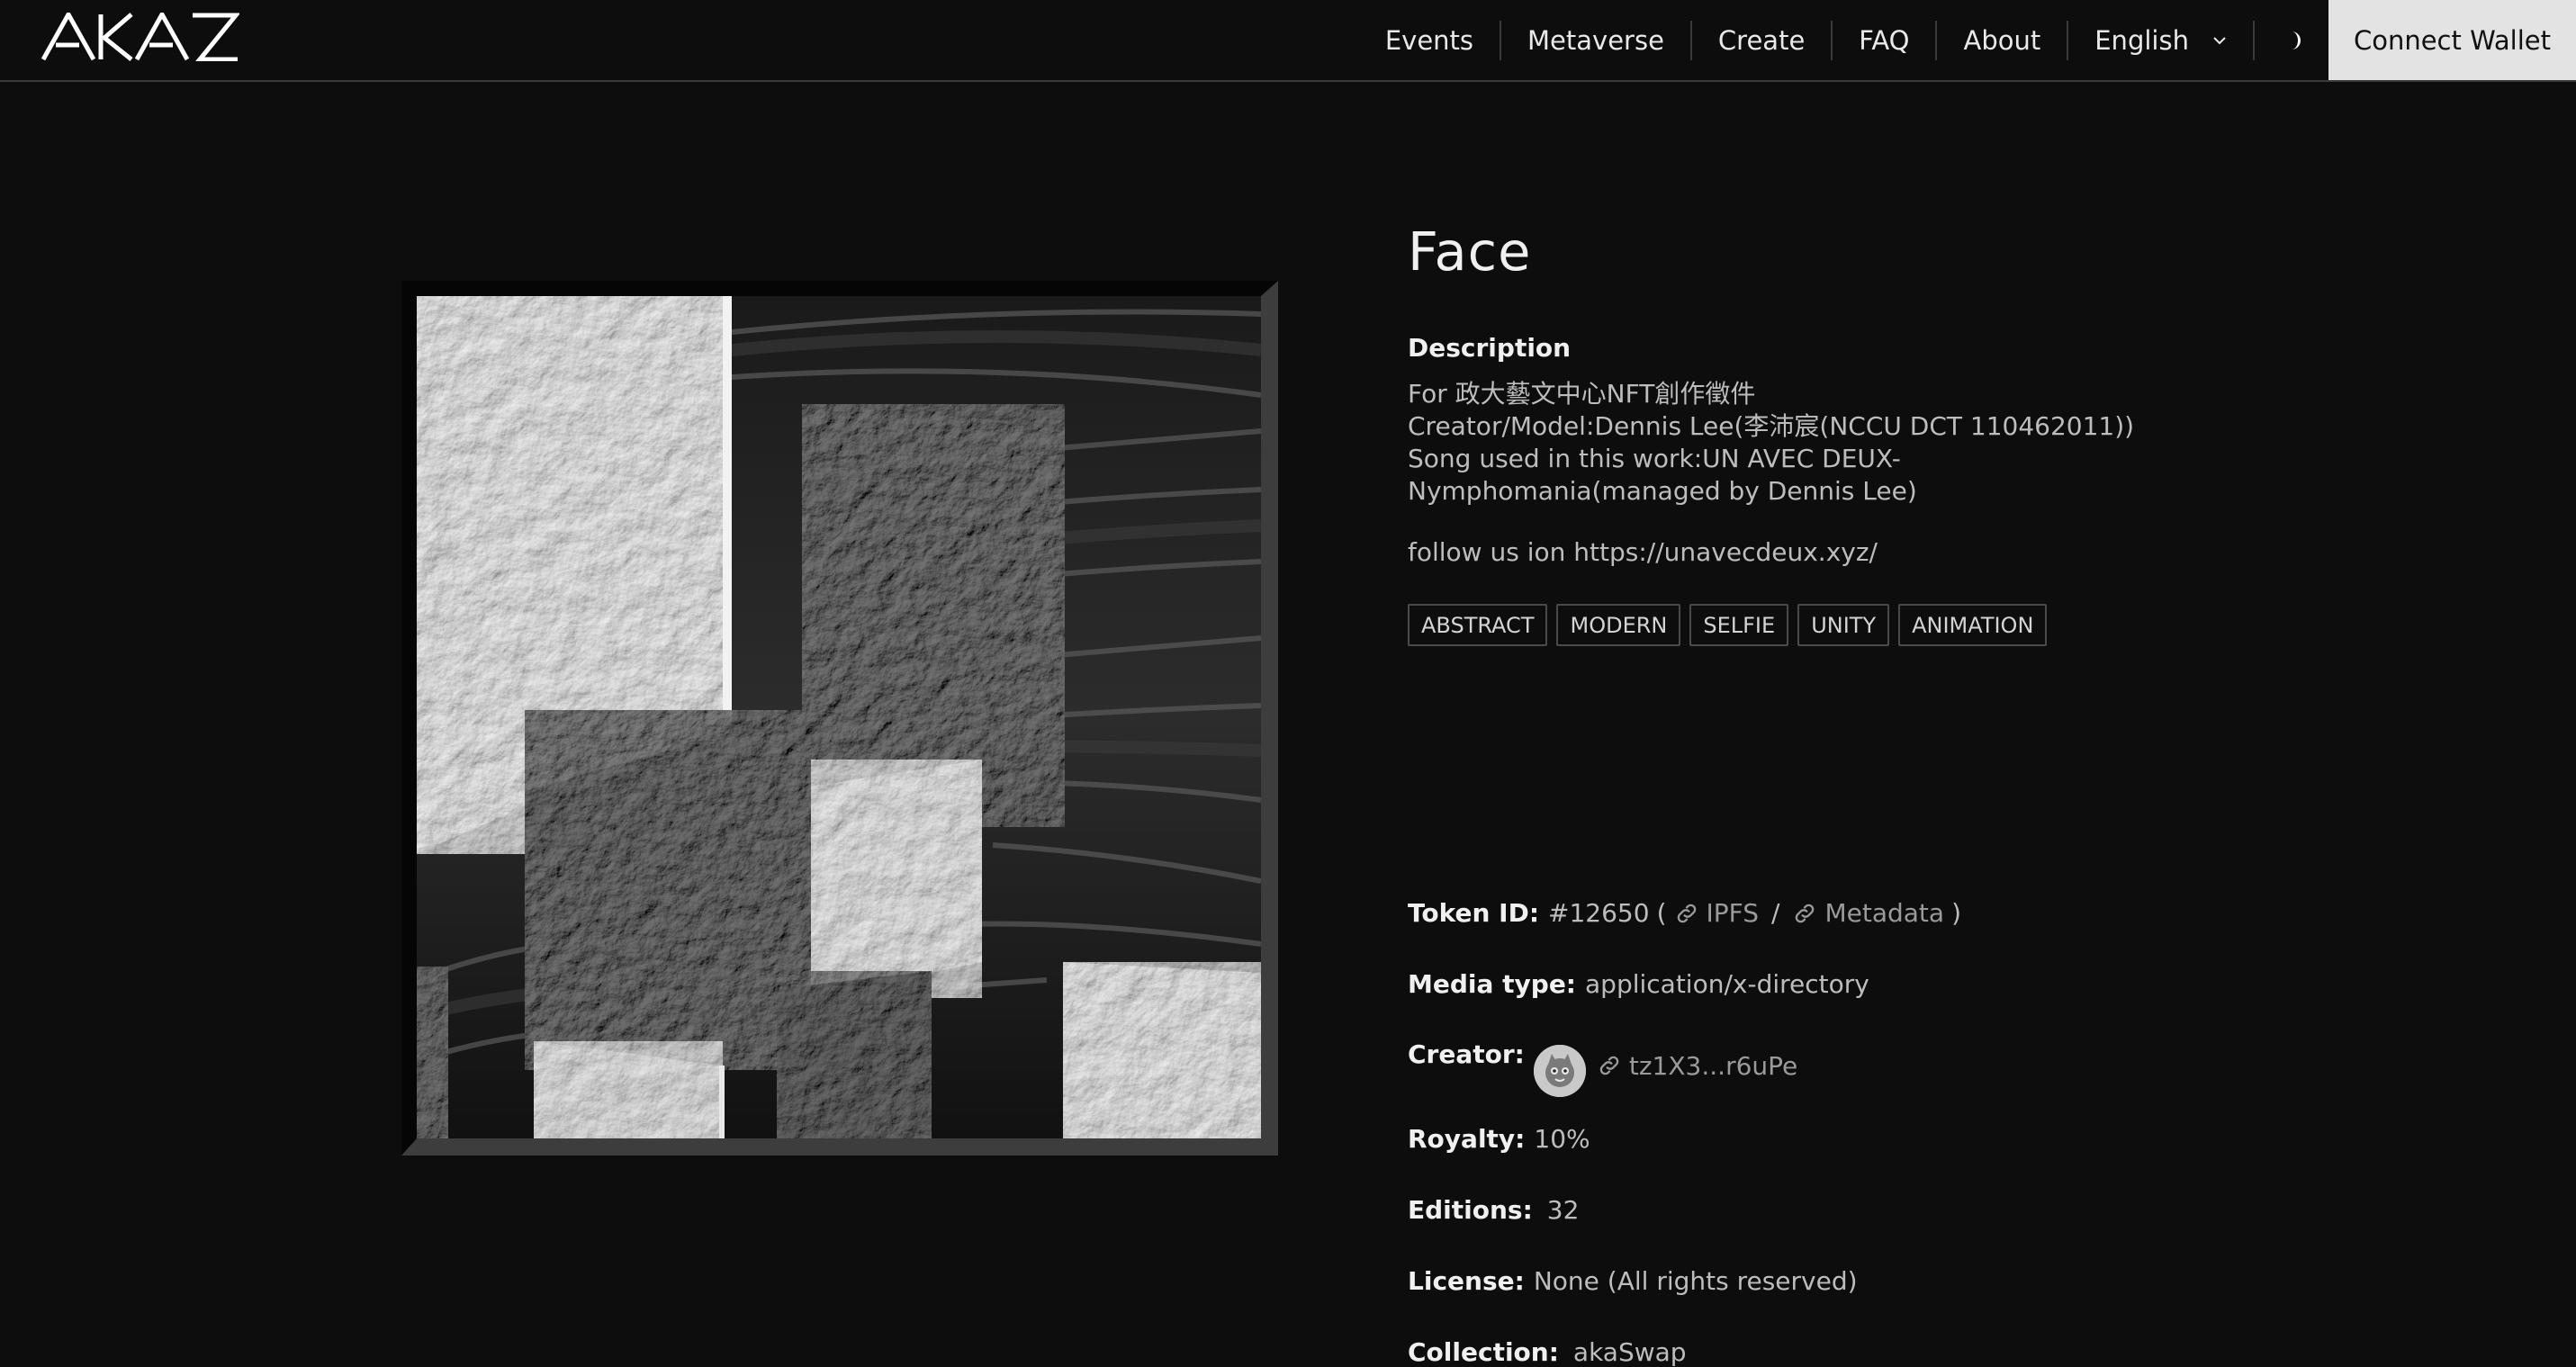 The height and width of the screenshot is (1367, 2576). What do you see at coordinates (2290, 40) in the screenshot?
I see `theme-toggle` at bounding box center [2290, 40].